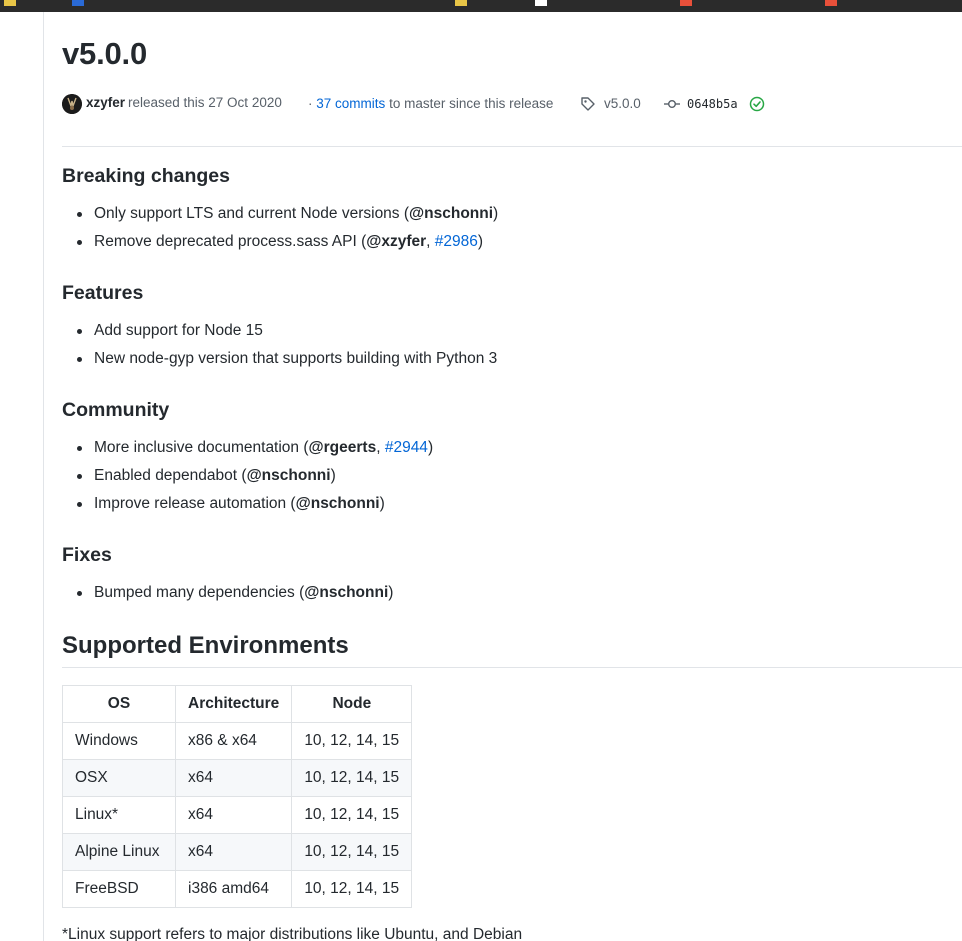 The image size is (962, 941). I want to click on column-header-os: OS, so click(119, 704).